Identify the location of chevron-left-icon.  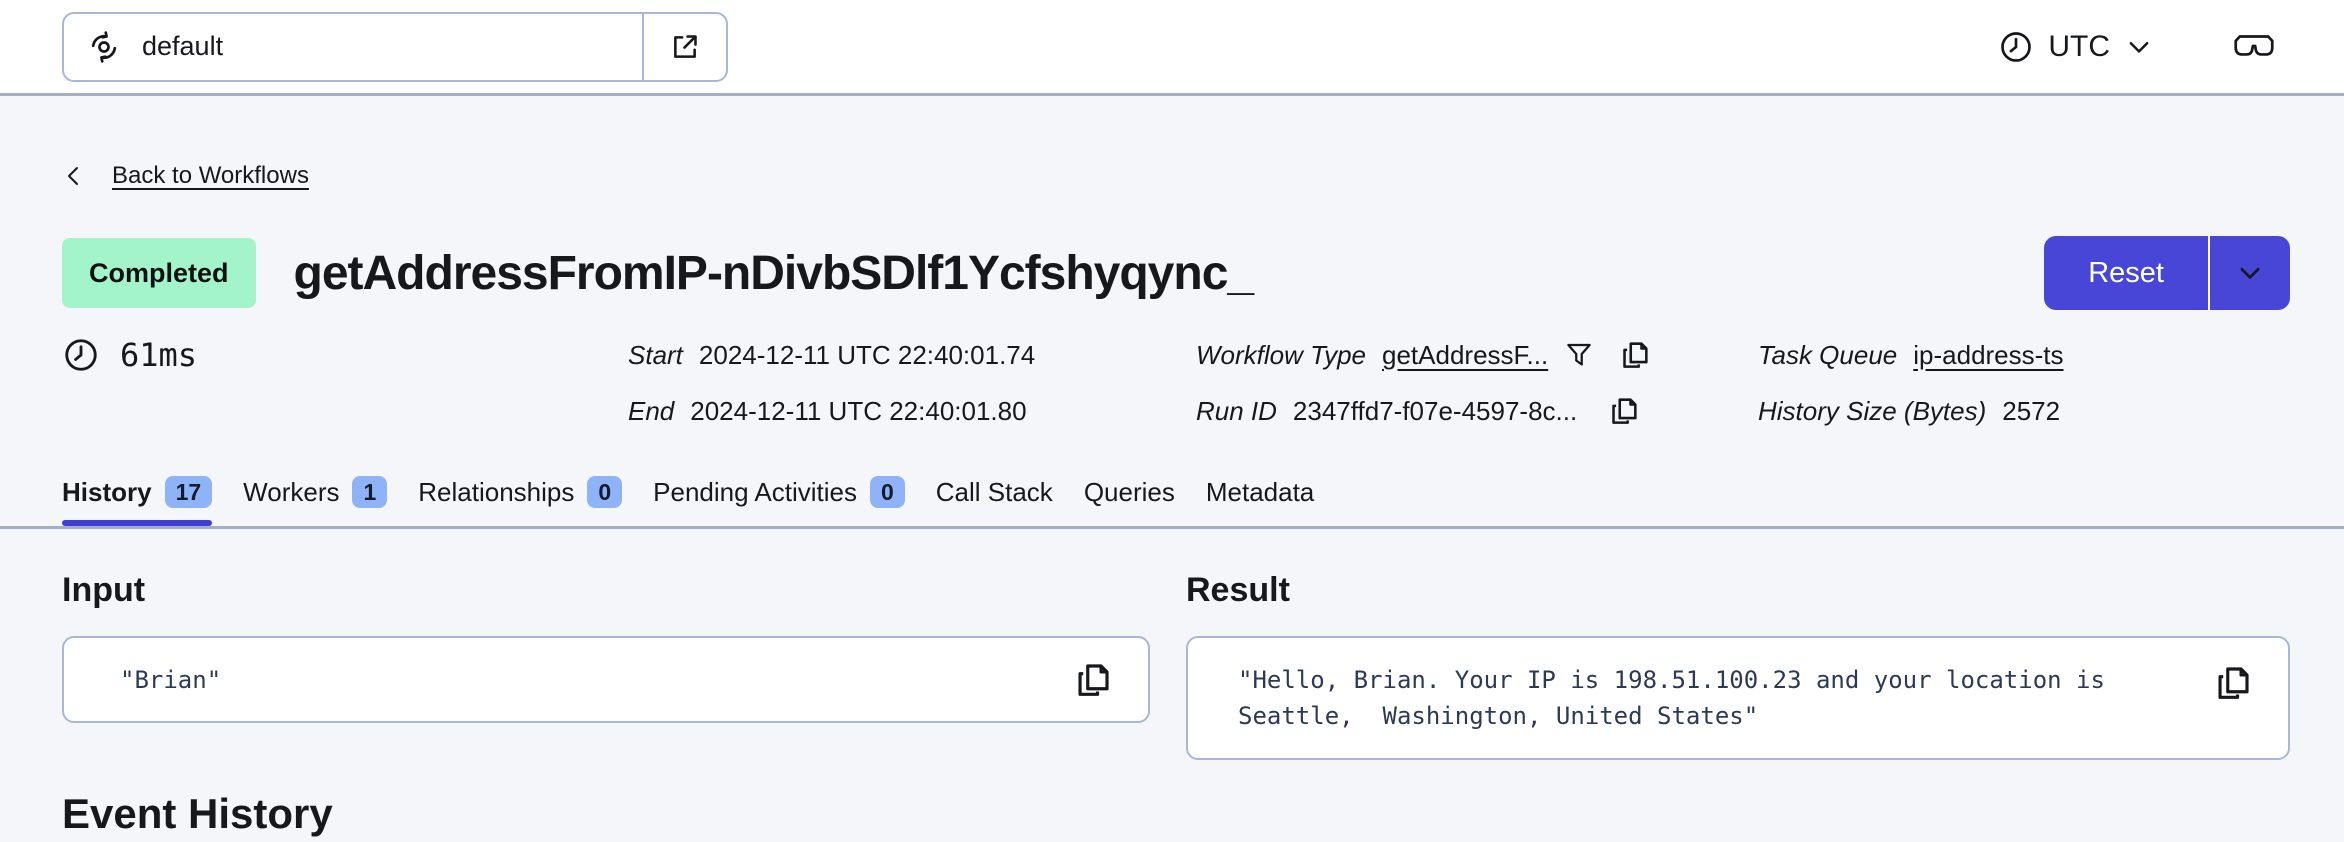
(74, 176).